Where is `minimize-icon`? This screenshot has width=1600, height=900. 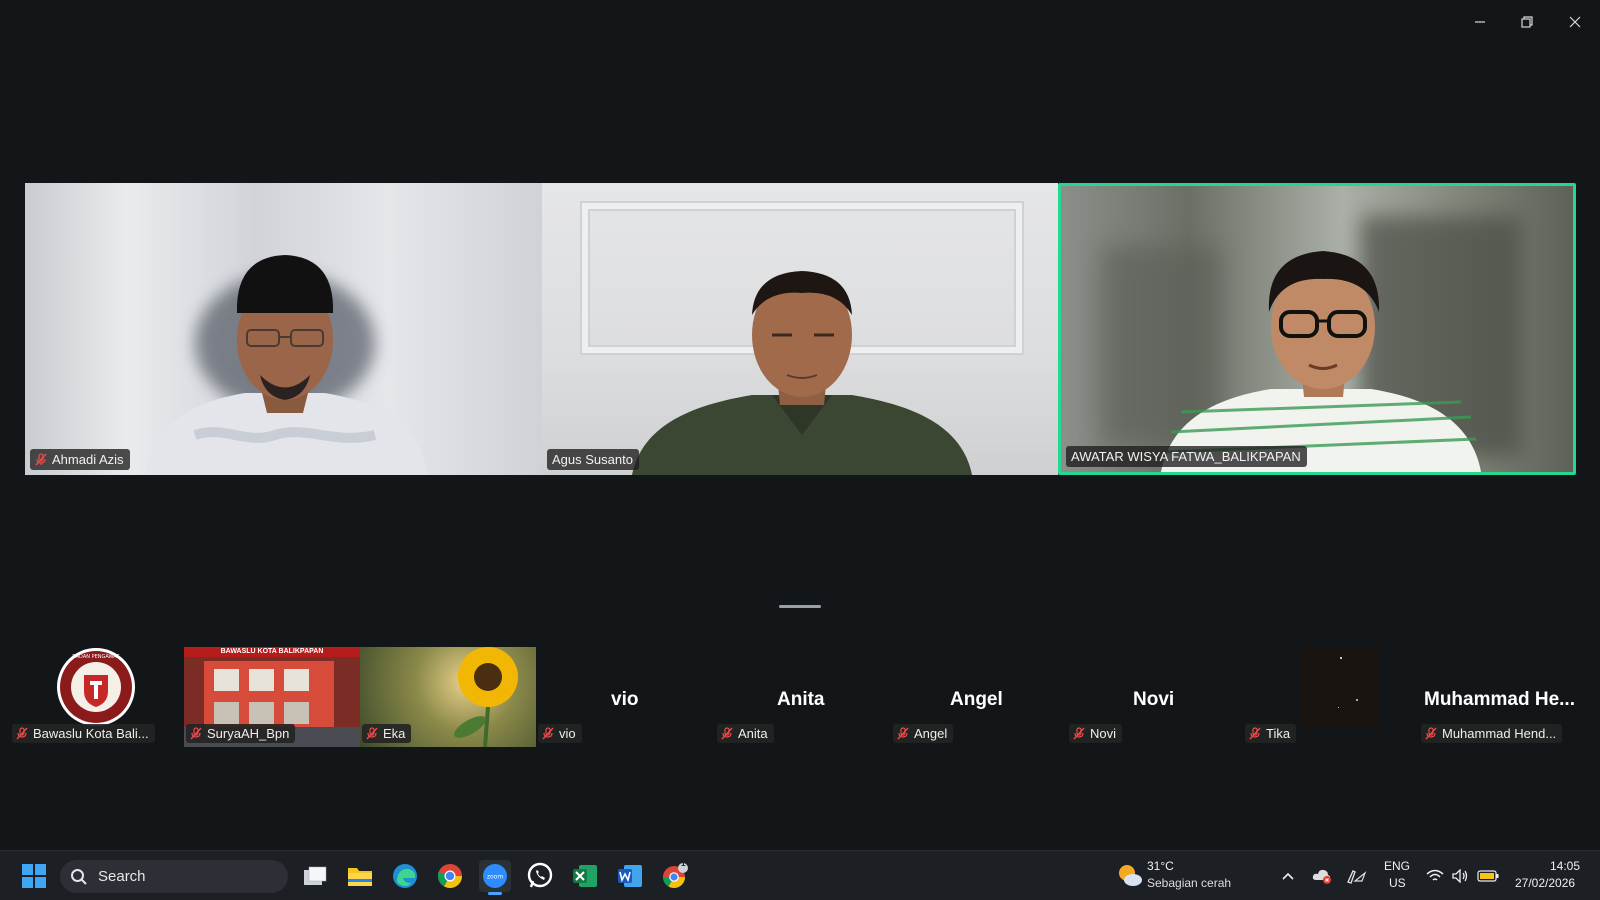 minimize-icon is located at coordinates (1480, 22).